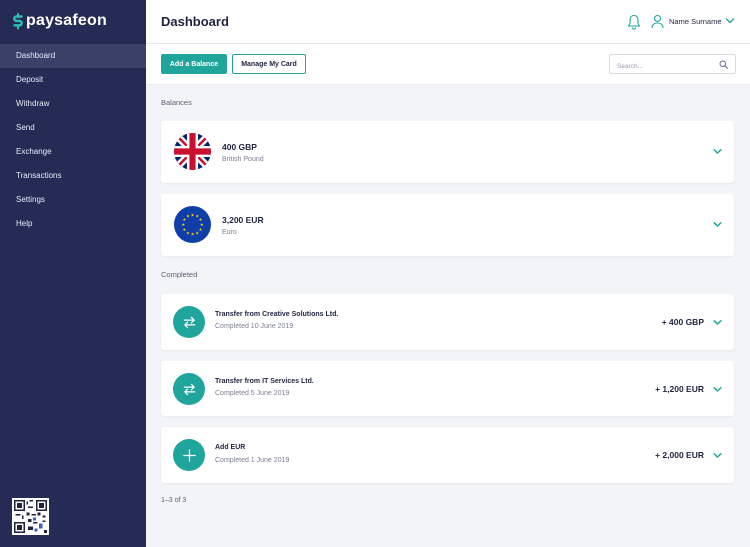 Image resolution: width=750 pixels, height=547 pixels. What do you see at coordinates (448, 64) in the screenshot?
I see `action-toolbar: Add a Balance Manage My Card` at bounding box center [448, 64].